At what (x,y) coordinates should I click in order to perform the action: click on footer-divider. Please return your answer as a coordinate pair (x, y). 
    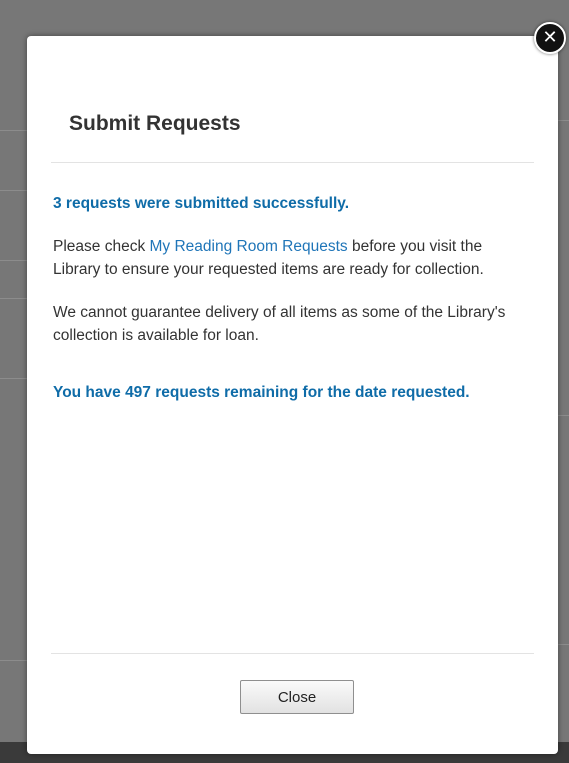
    Looking at the image, I should click on (292, 653).